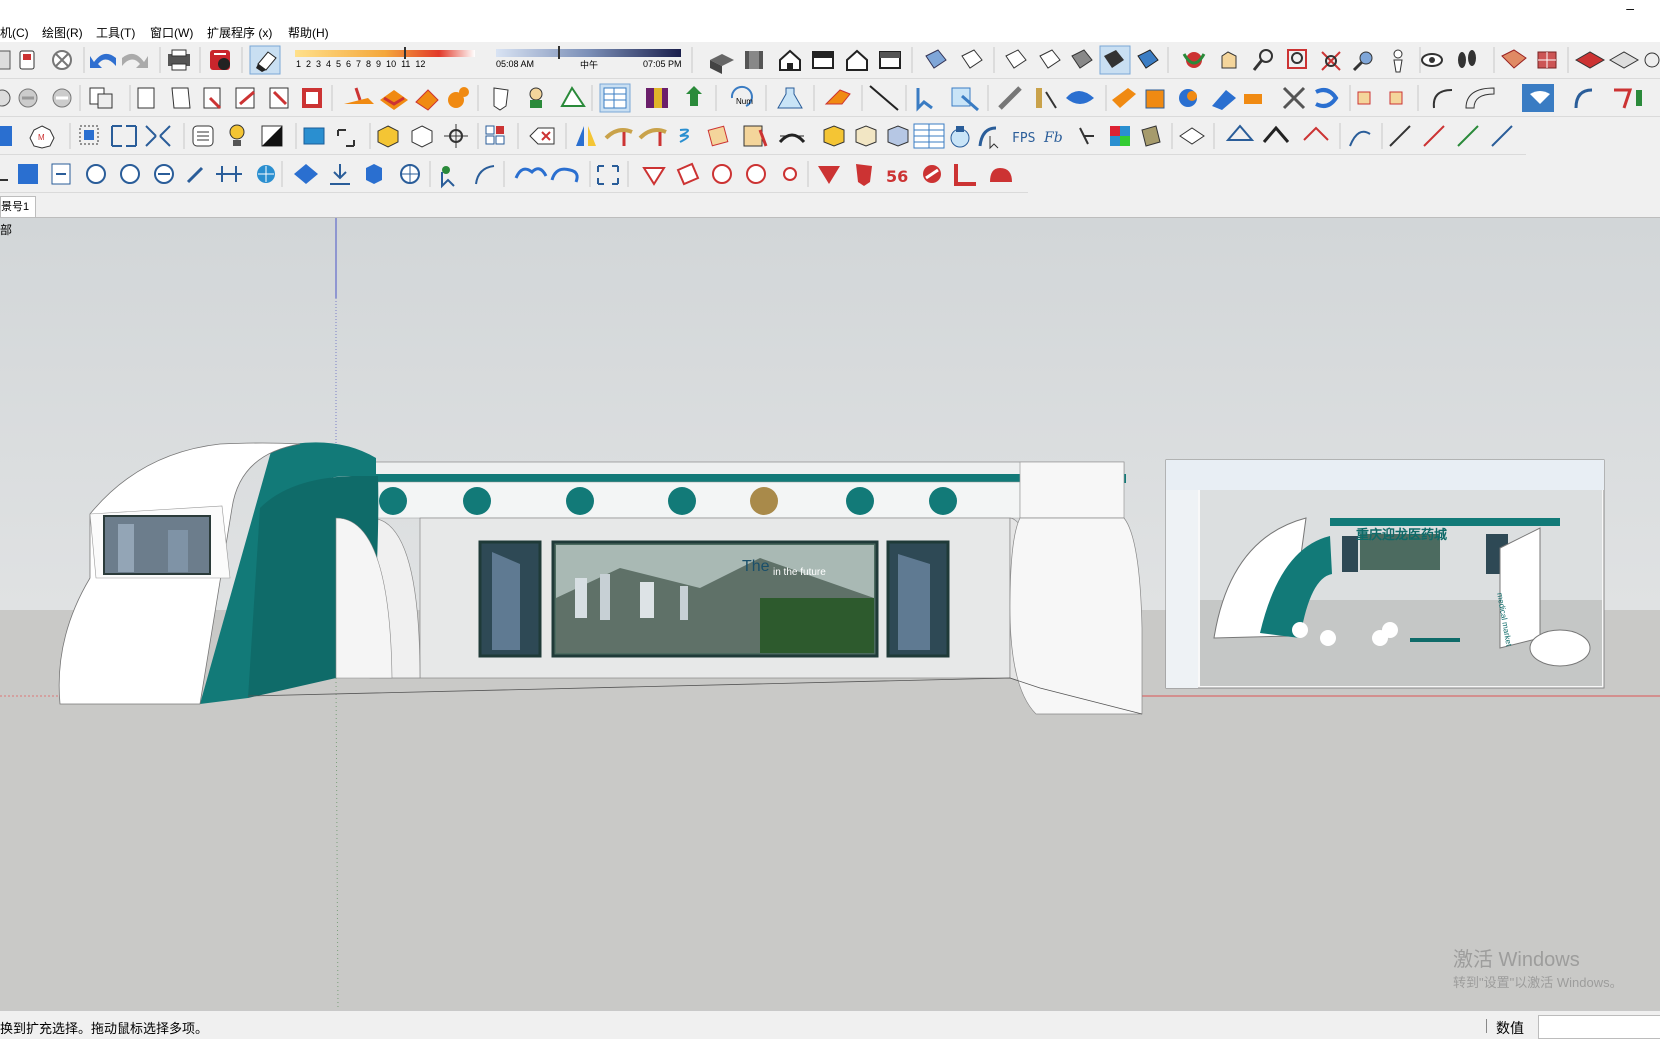 The image size is (1660, 1039). Describe the element at coordinates (27, 60) in the screenshot. I see `open-icon` at that location.